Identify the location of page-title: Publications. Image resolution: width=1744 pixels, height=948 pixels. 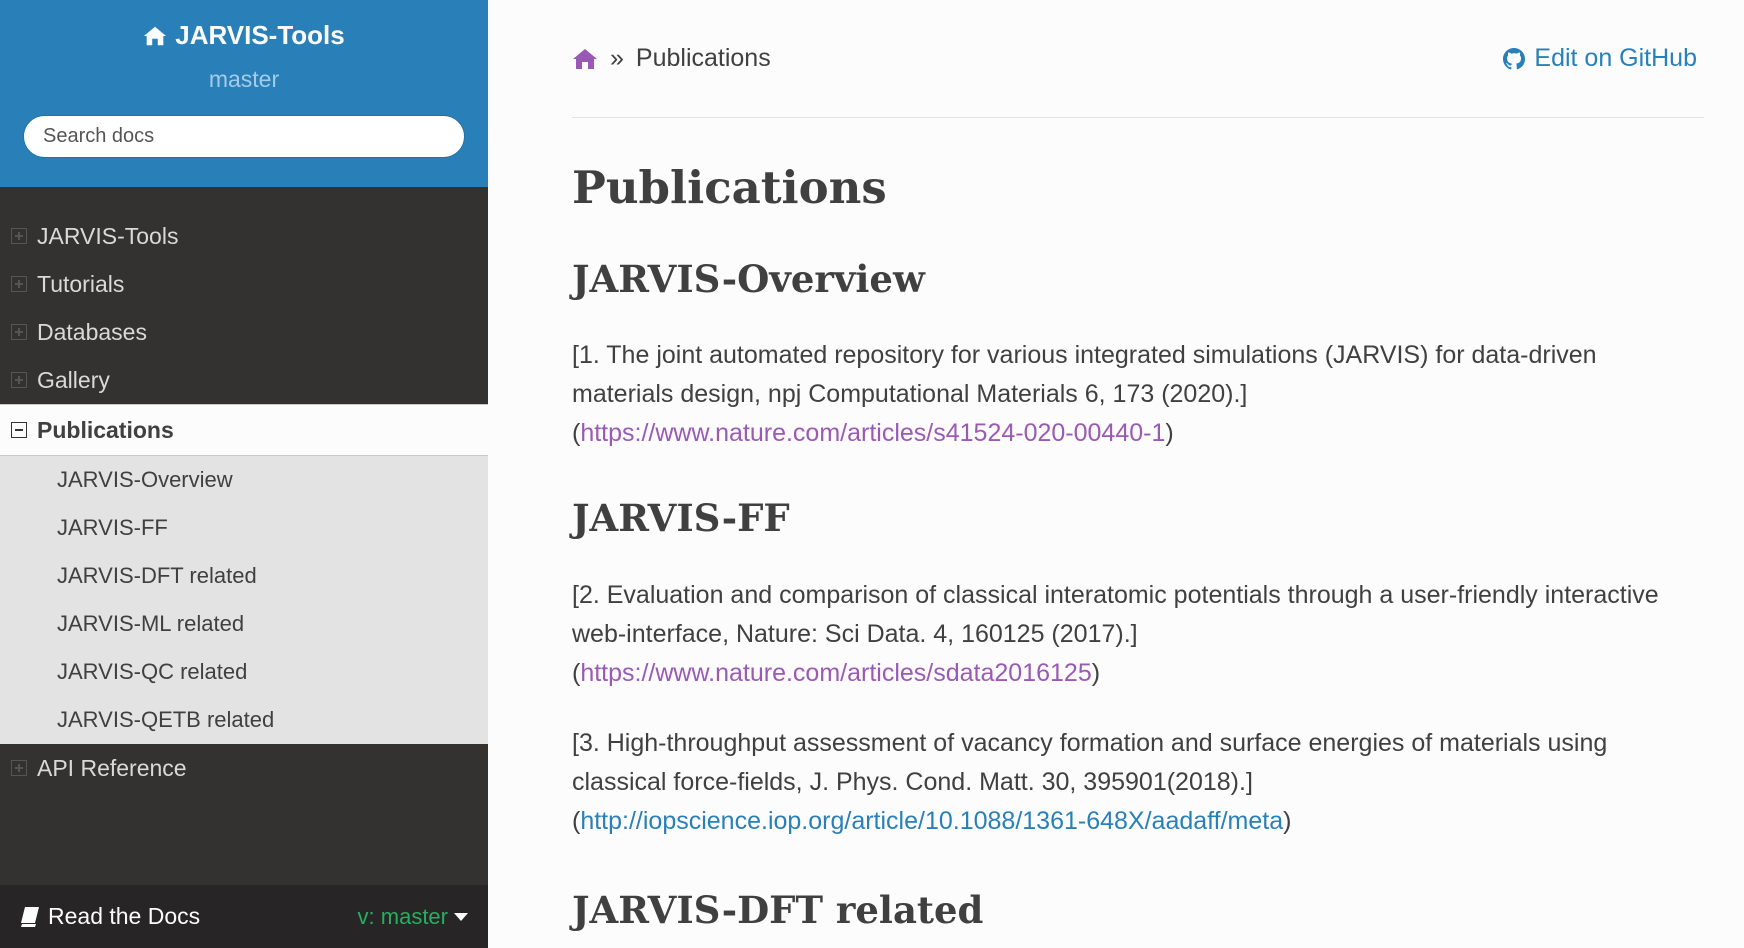
(729, 187).